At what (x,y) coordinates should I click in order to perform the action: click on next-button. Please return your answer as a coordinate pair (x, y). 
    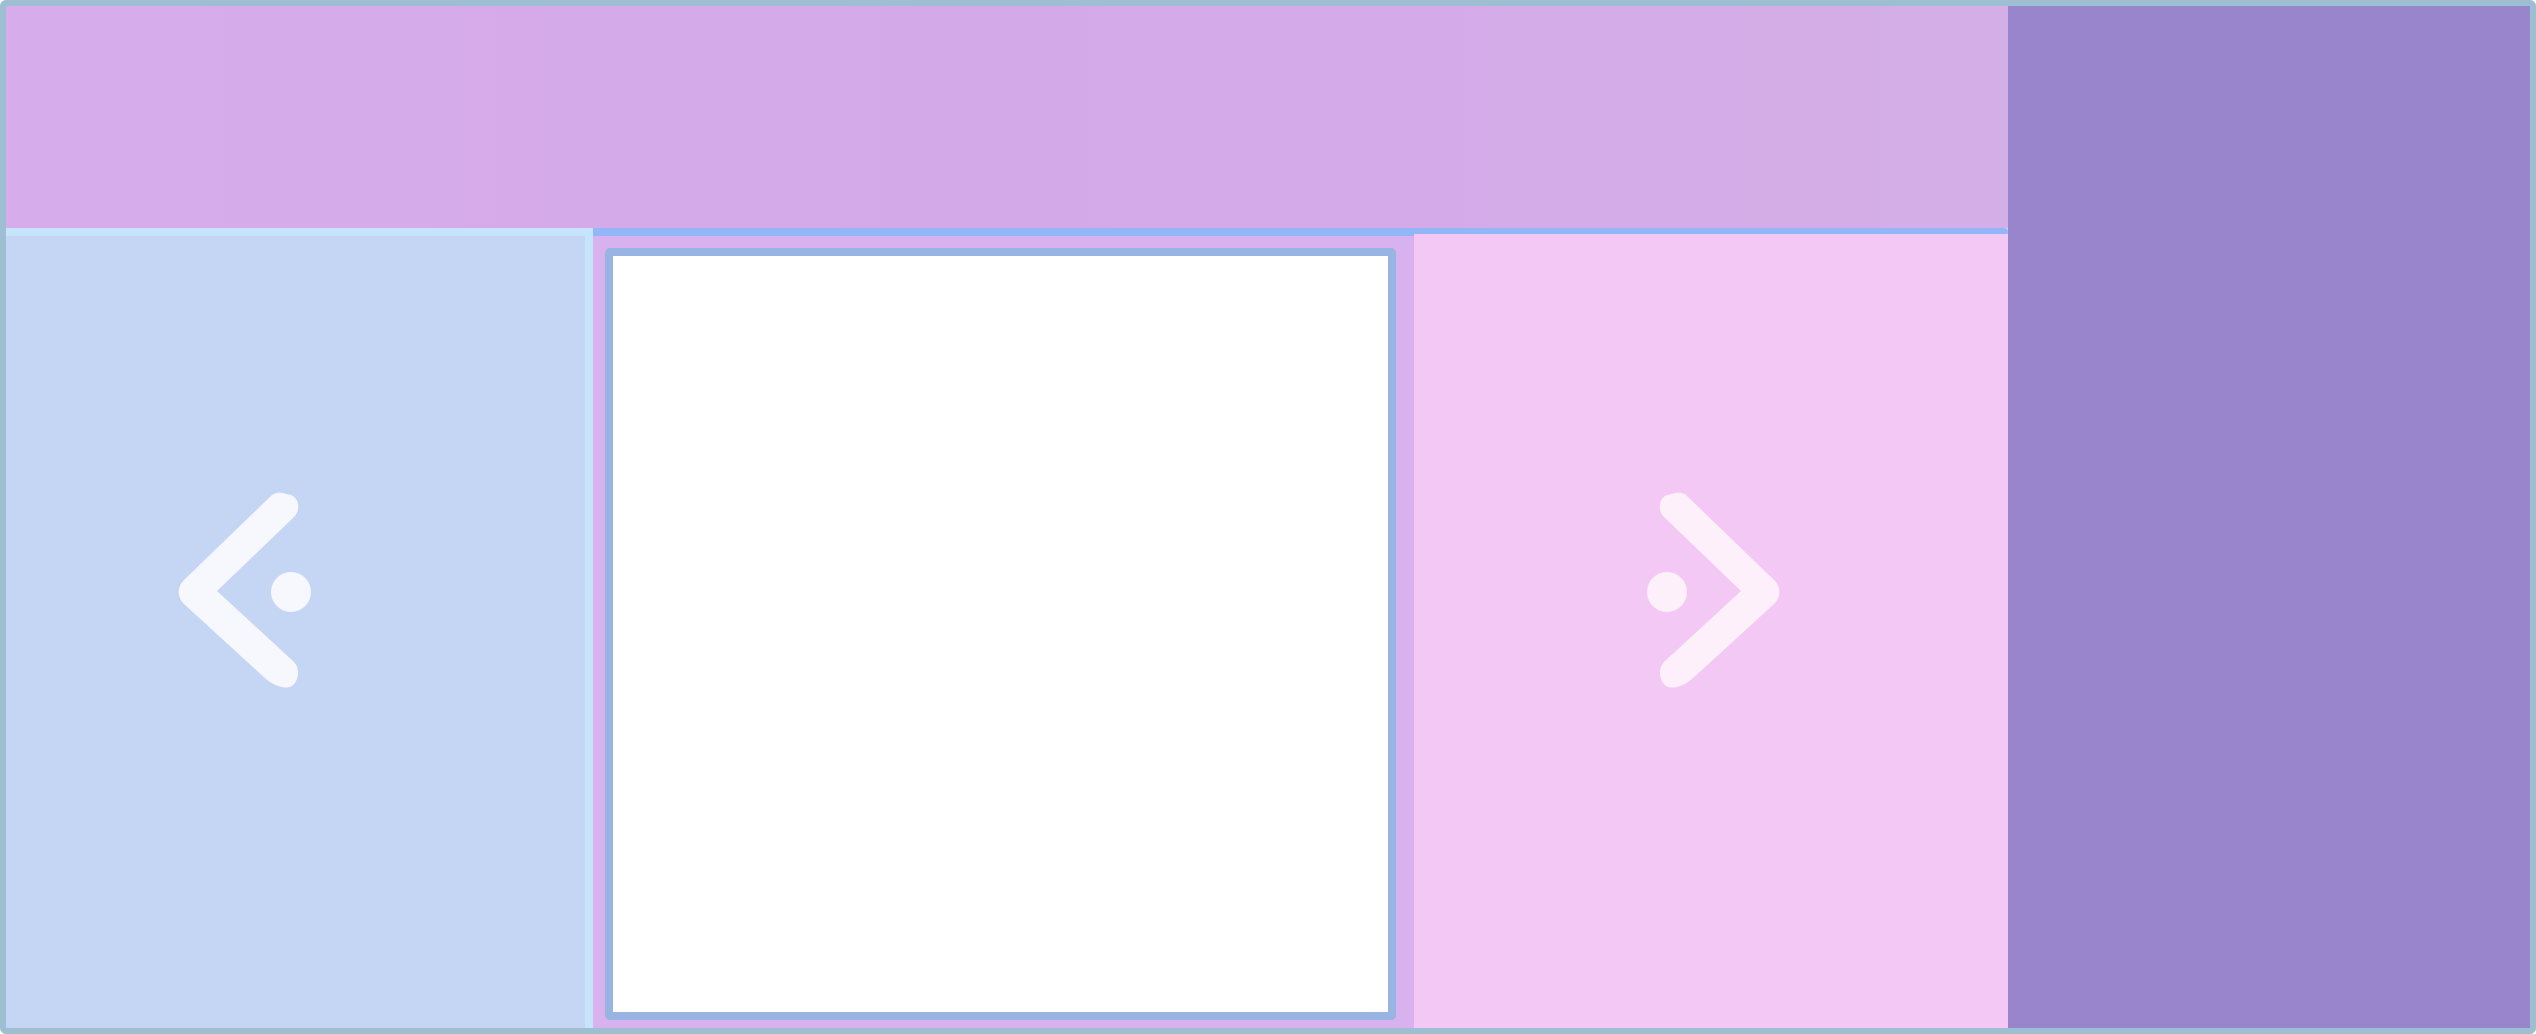
    Looking at the image, I should click on (1692, 624).